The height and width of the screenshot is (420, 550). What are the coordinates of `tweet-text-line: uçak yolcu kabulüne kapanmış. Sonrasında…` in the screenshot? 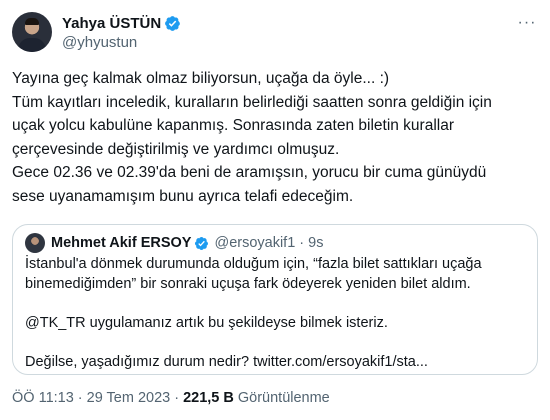 It's located at (233, 126).